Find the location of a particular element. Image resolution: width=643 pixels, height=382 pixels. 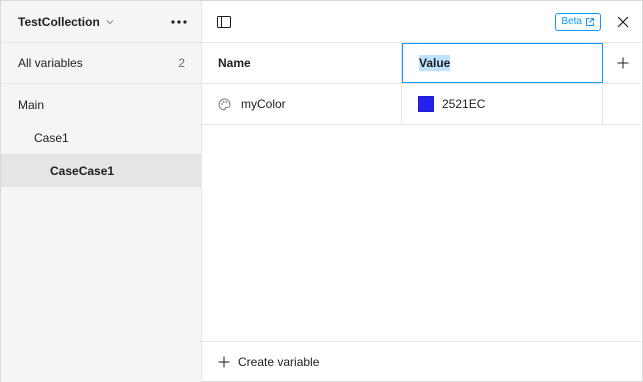

variable-value-cell: 2521EC is located at coordinates (502, 104).